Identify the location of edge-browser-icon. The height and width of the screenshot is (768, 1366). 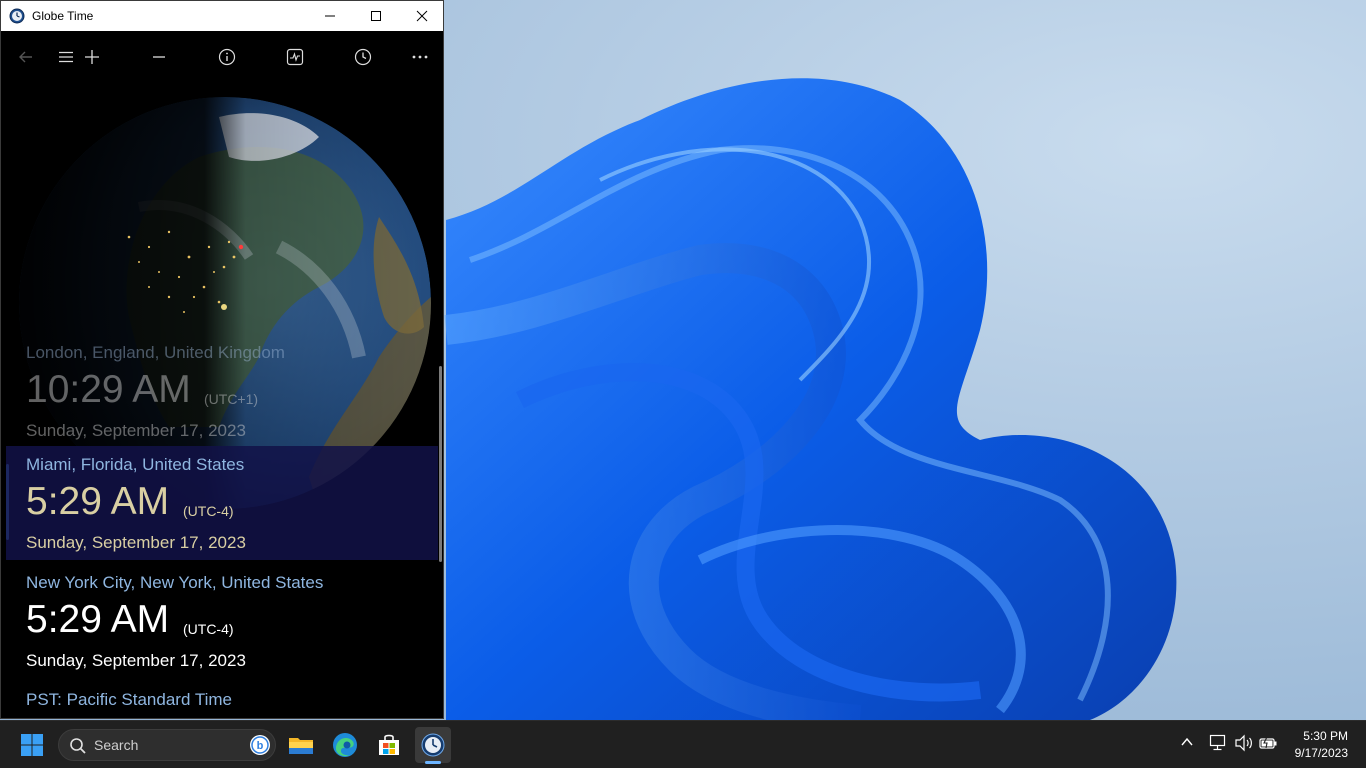
(345, 745).